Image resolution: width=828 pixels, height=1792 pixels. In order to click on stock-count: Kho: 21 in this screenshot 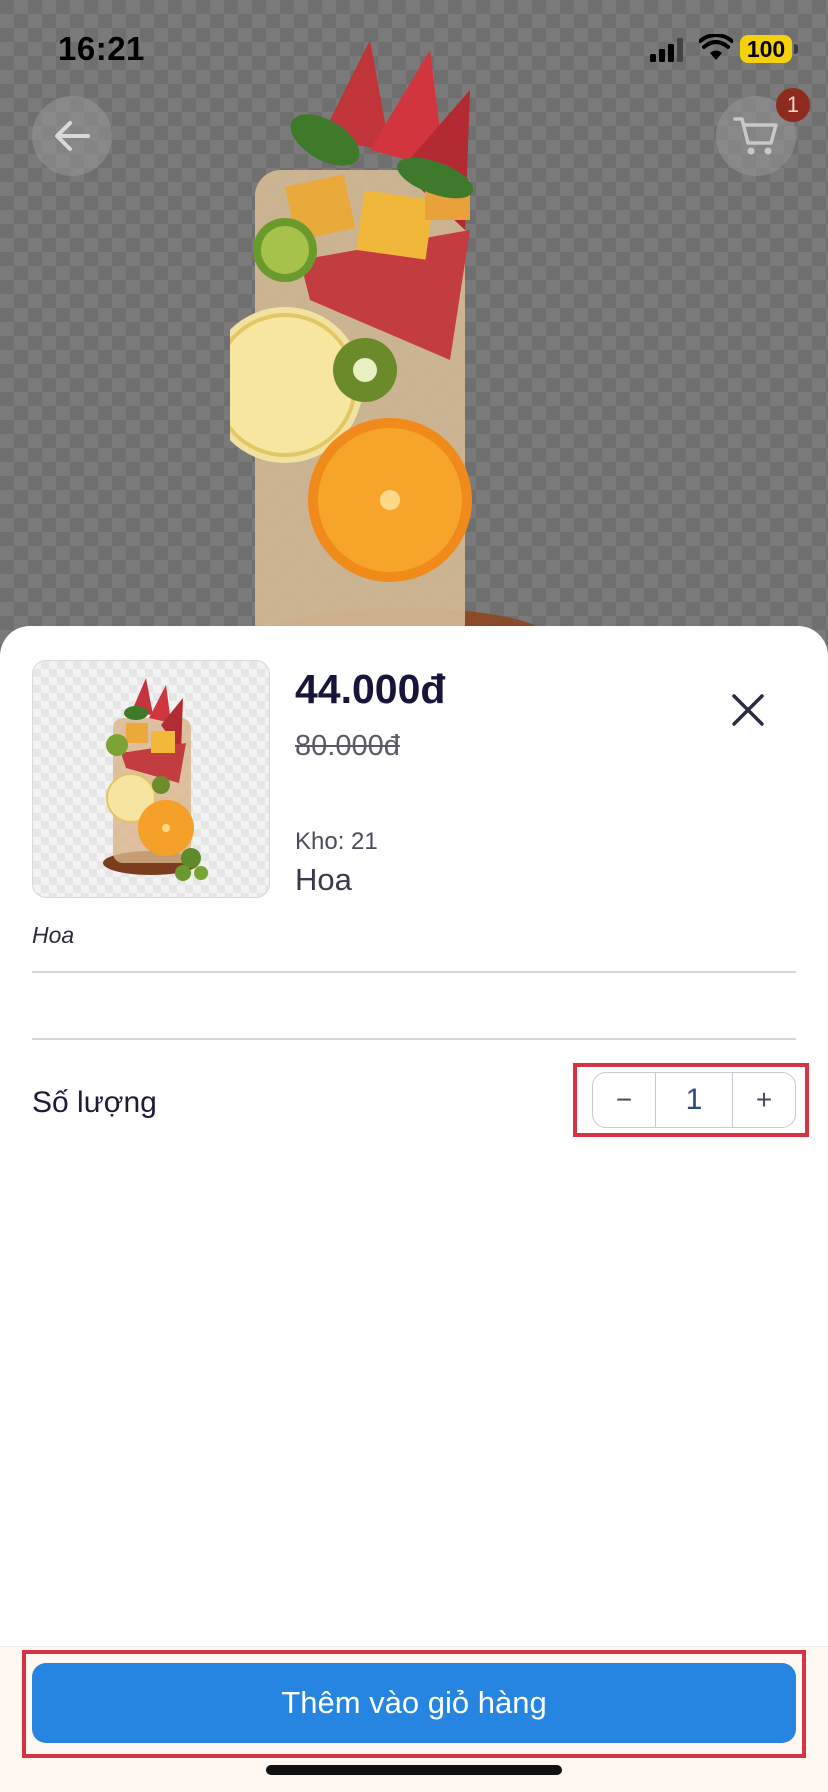, I will do `click(336, 841)`.